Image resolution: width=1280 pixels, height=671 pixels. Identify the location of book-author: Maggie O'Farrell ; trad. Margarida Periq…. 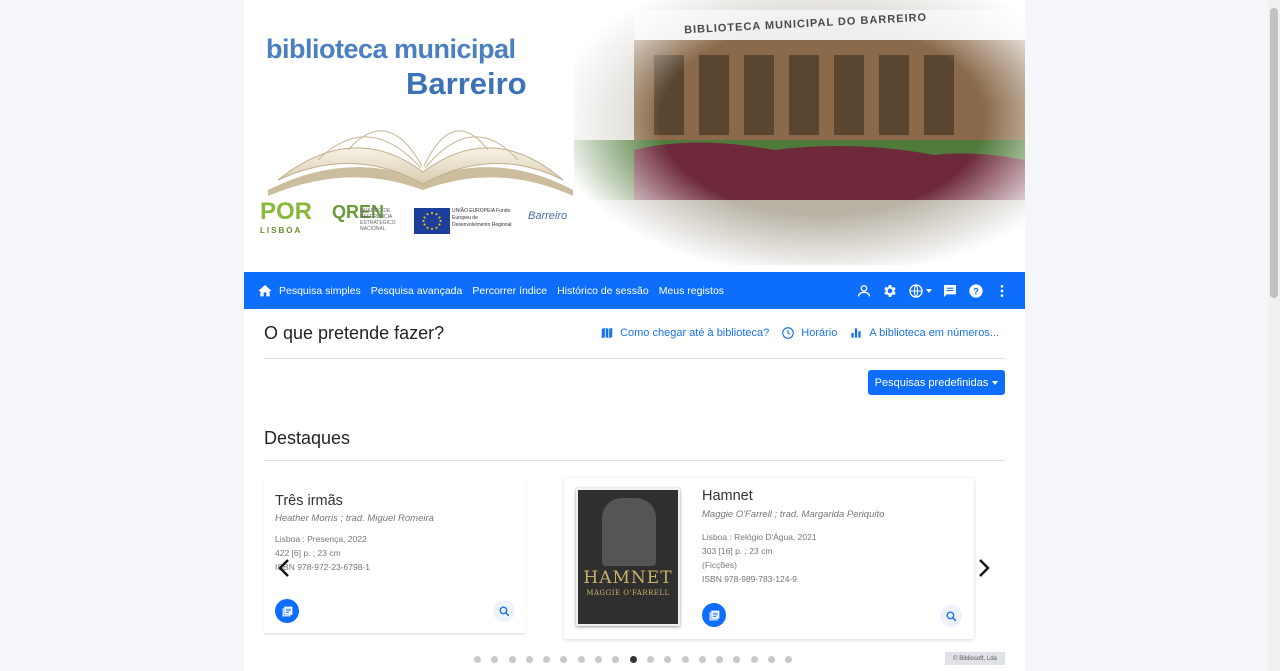
(793, 514).